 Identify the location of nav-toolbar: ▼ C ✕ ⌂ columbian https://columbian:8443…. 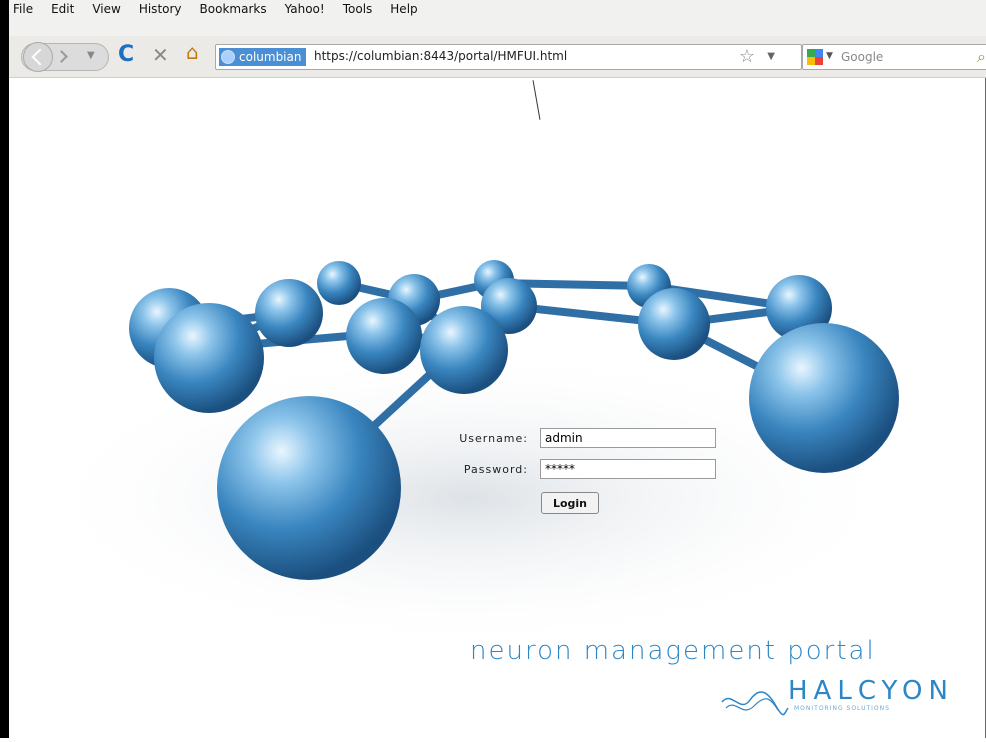
(497, 57).